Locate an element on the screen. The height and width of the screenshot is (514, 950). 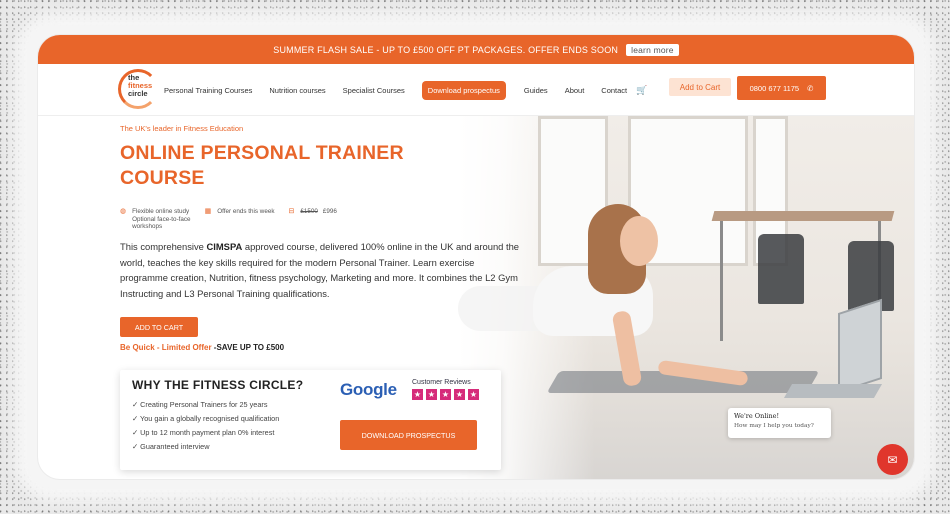
feature-offer: ▦ Offer ends this week is located at coordinates (240, 219).